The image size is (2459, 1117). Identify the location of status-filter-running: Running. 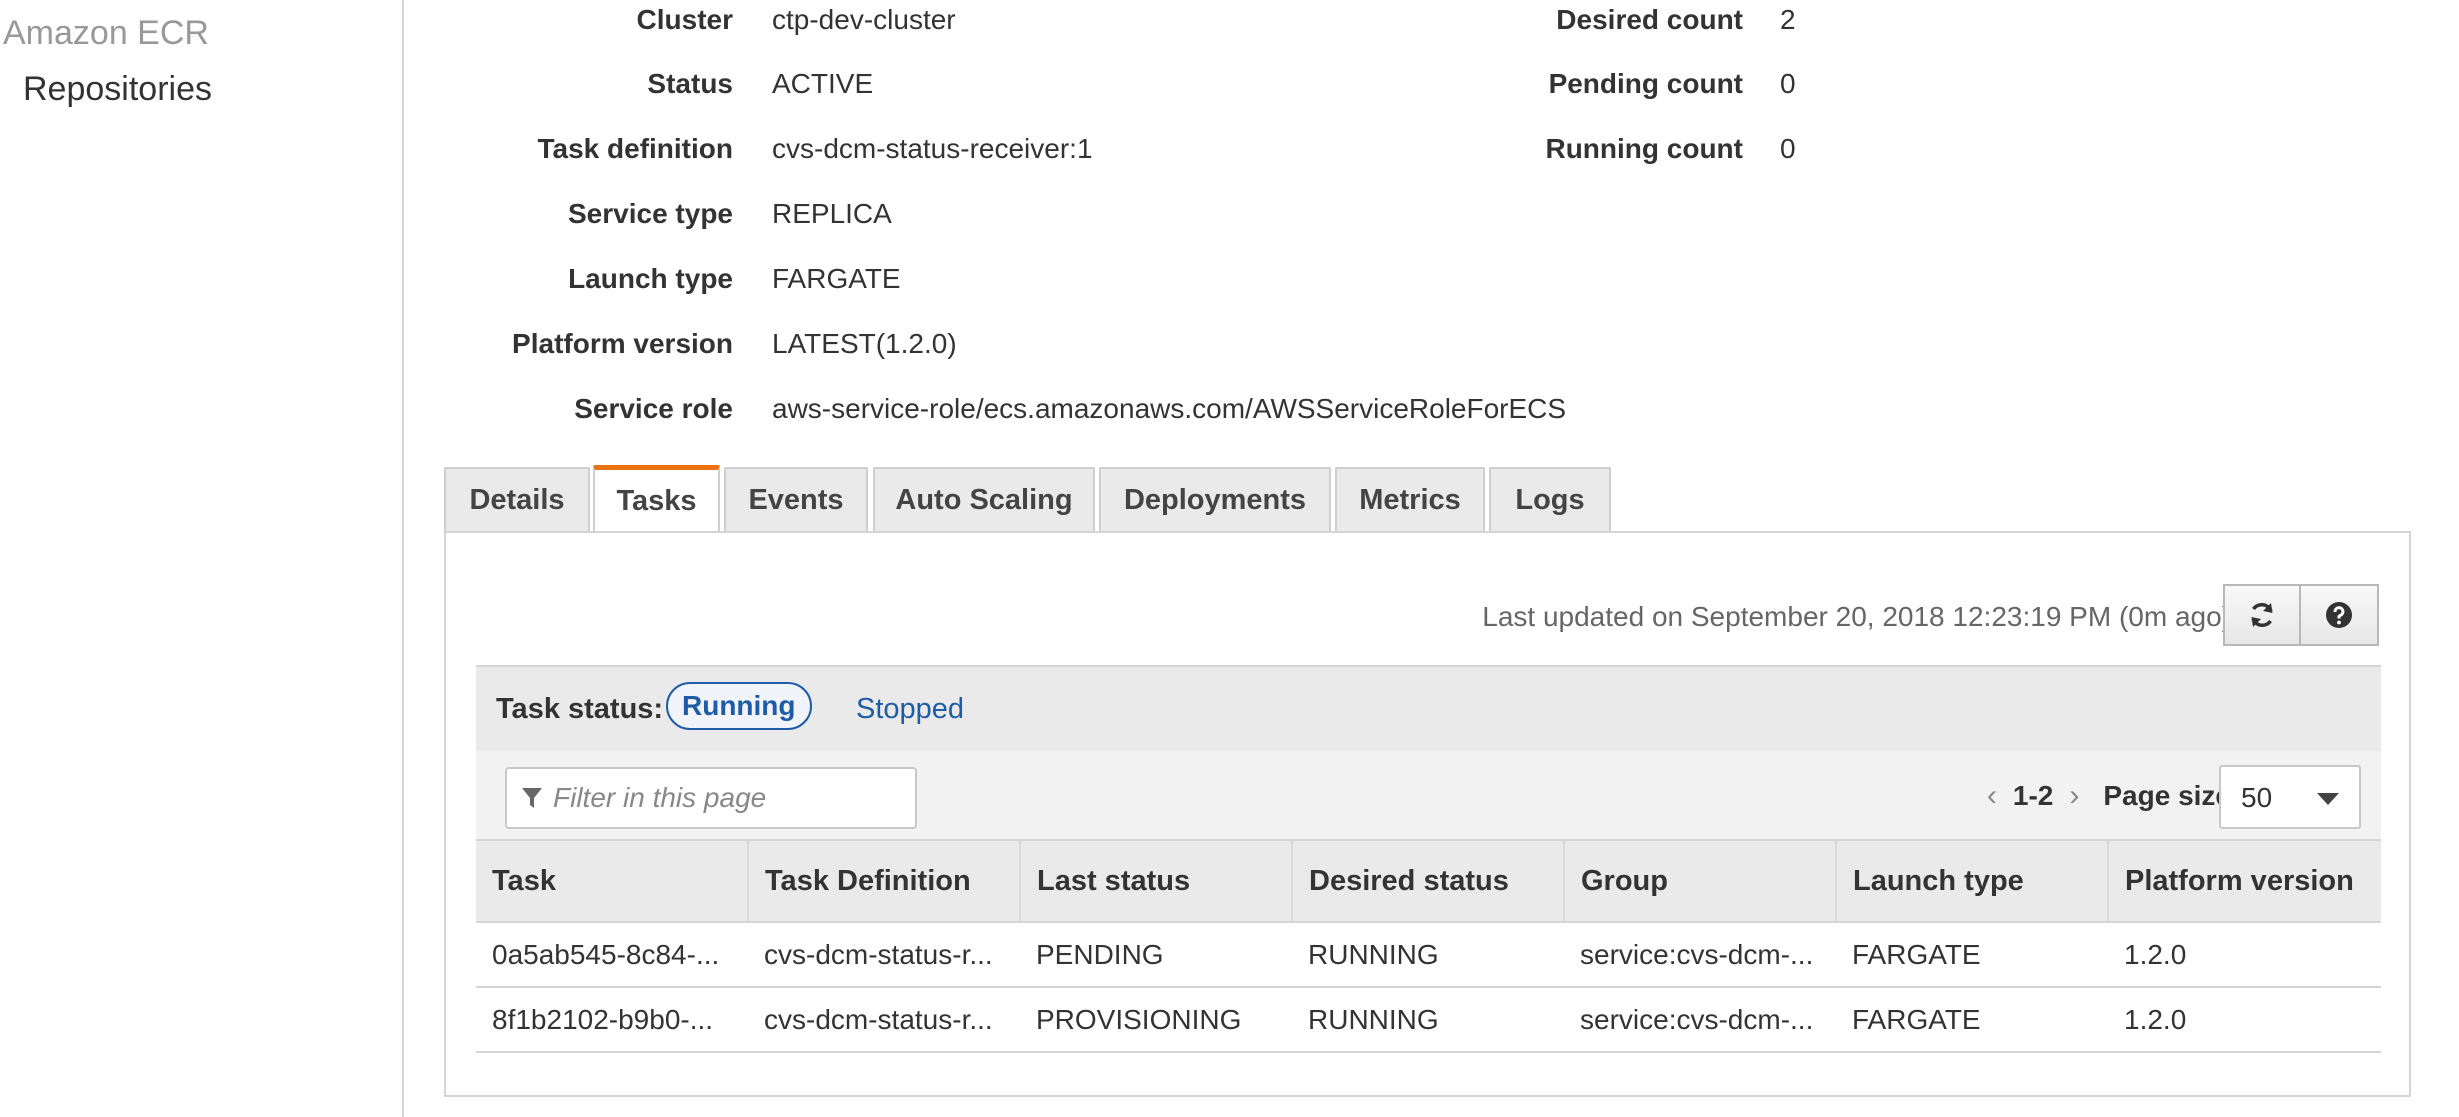
(739, 706).